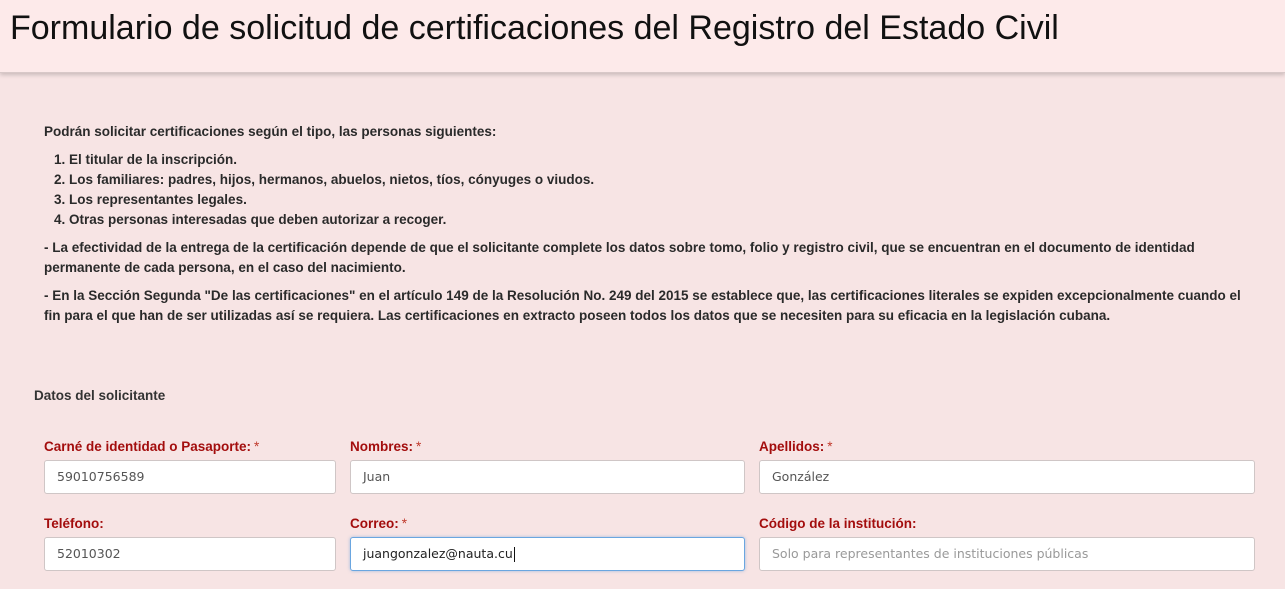 This screenshot has height=589, width=1285. I want to click on id-label: Carné de identidad o Pasaporte: *, so click(152, 446).